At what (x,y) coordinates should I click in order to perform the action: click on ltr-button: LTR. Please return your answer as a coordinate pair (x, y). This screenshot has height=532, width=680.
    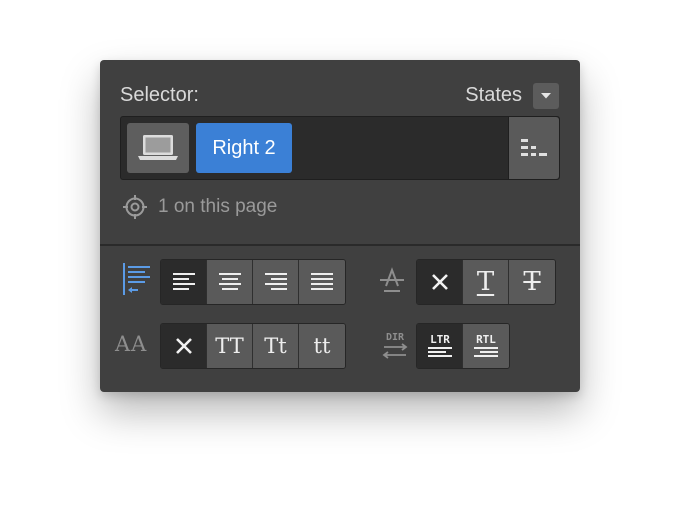
    Looking at the image, I should click on (440, 346).